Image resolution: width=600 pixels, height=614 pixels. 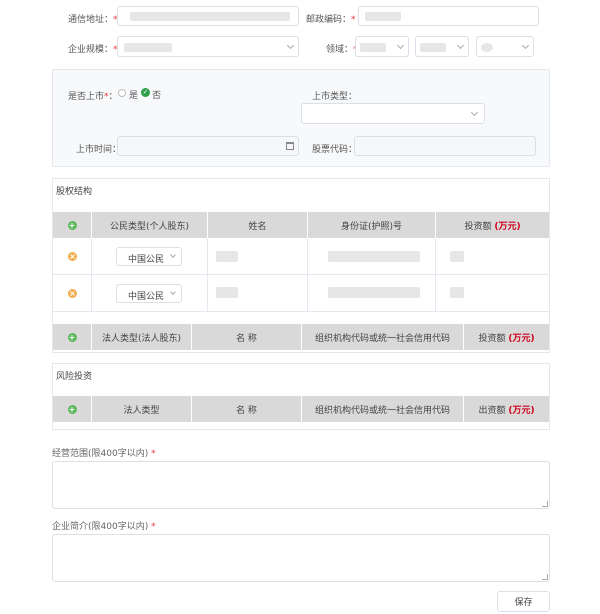 What do you see at coordinates (142, 337) in the screenshot?
I see `col-corp-type: 法人类型(法人股东)` at bounding box center [142, 337].